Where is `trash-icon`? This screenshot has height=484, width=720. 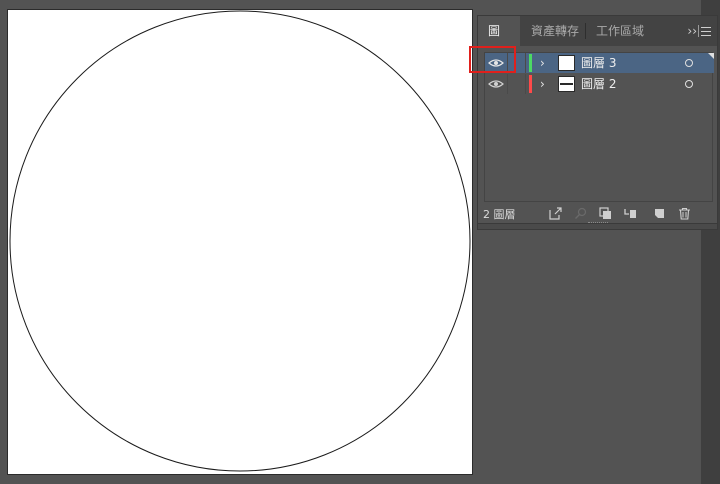
trash-icon is located at coordinates (684, 213).